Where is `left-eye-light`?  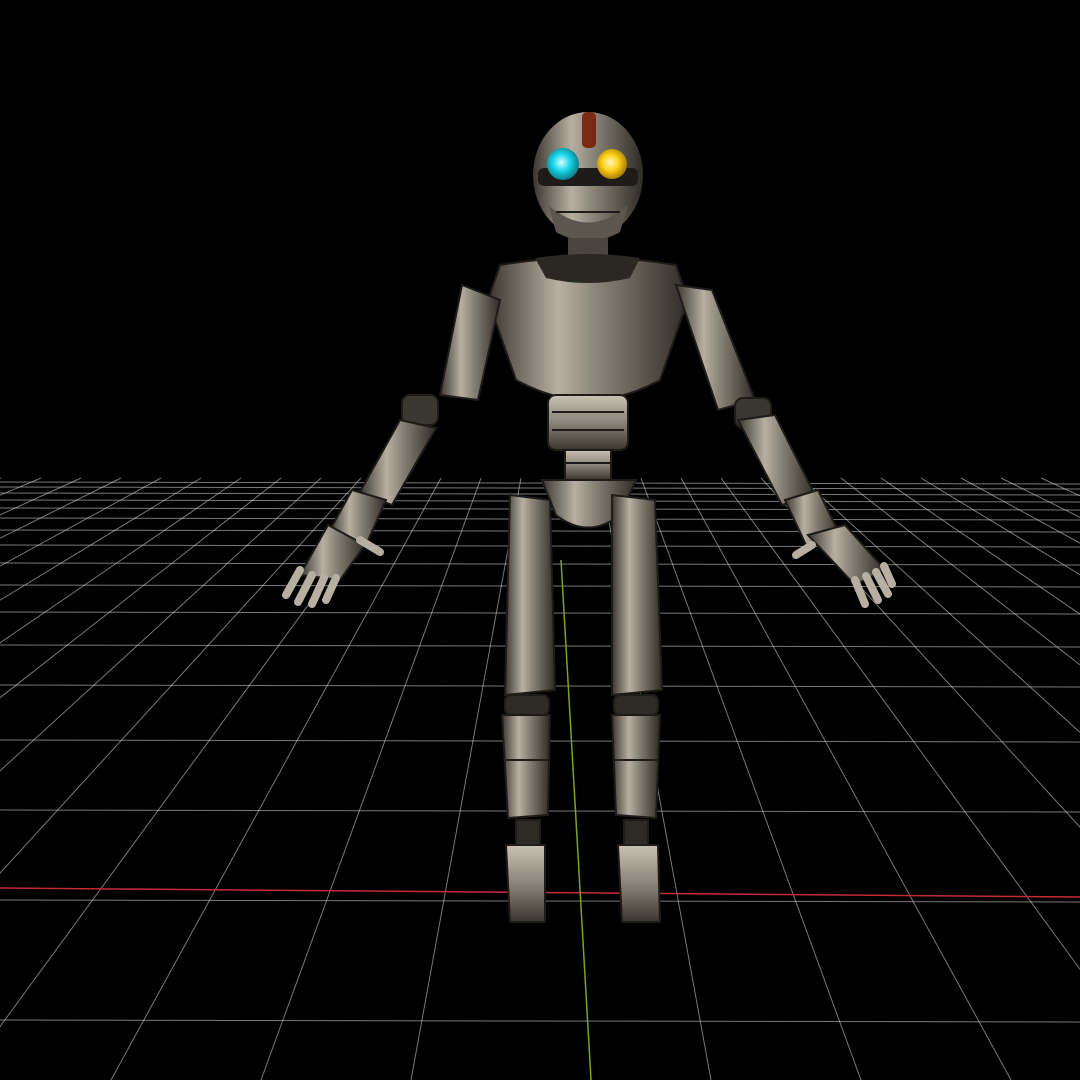 left-eye-light is located at coordinates (563, 164).